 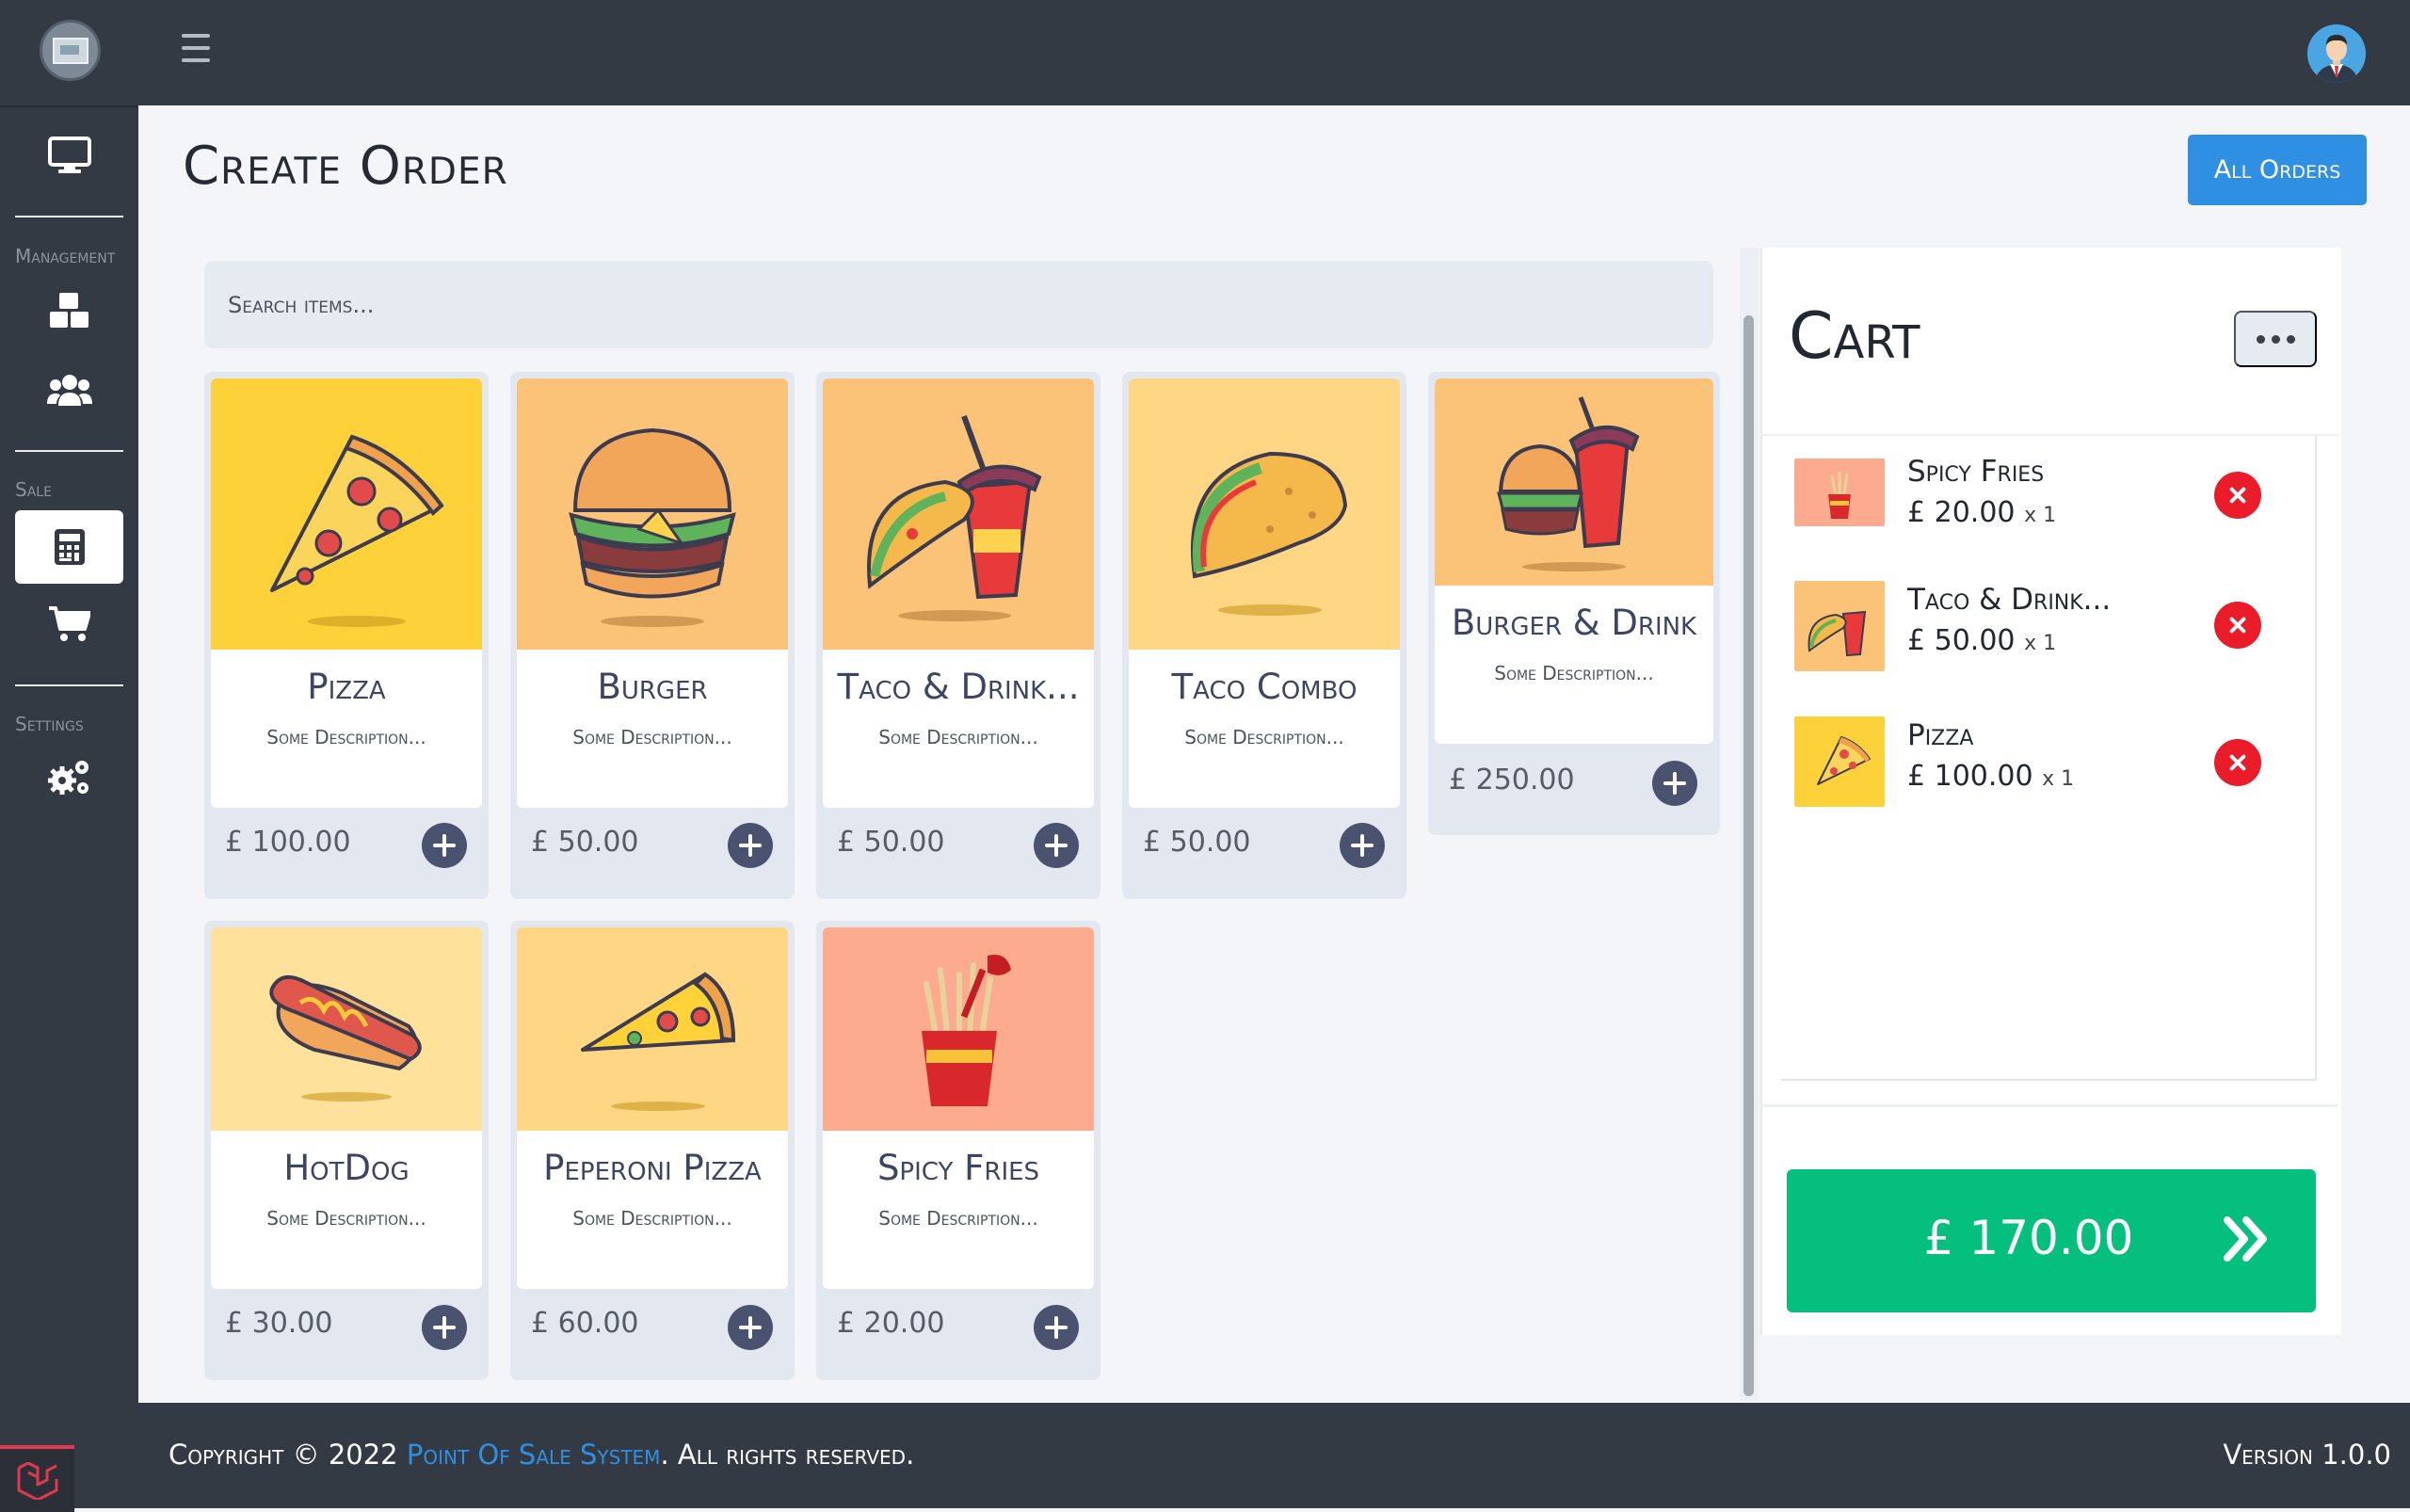 I want to click on product-name: Taco Combo, so click(x=1264, y=687).